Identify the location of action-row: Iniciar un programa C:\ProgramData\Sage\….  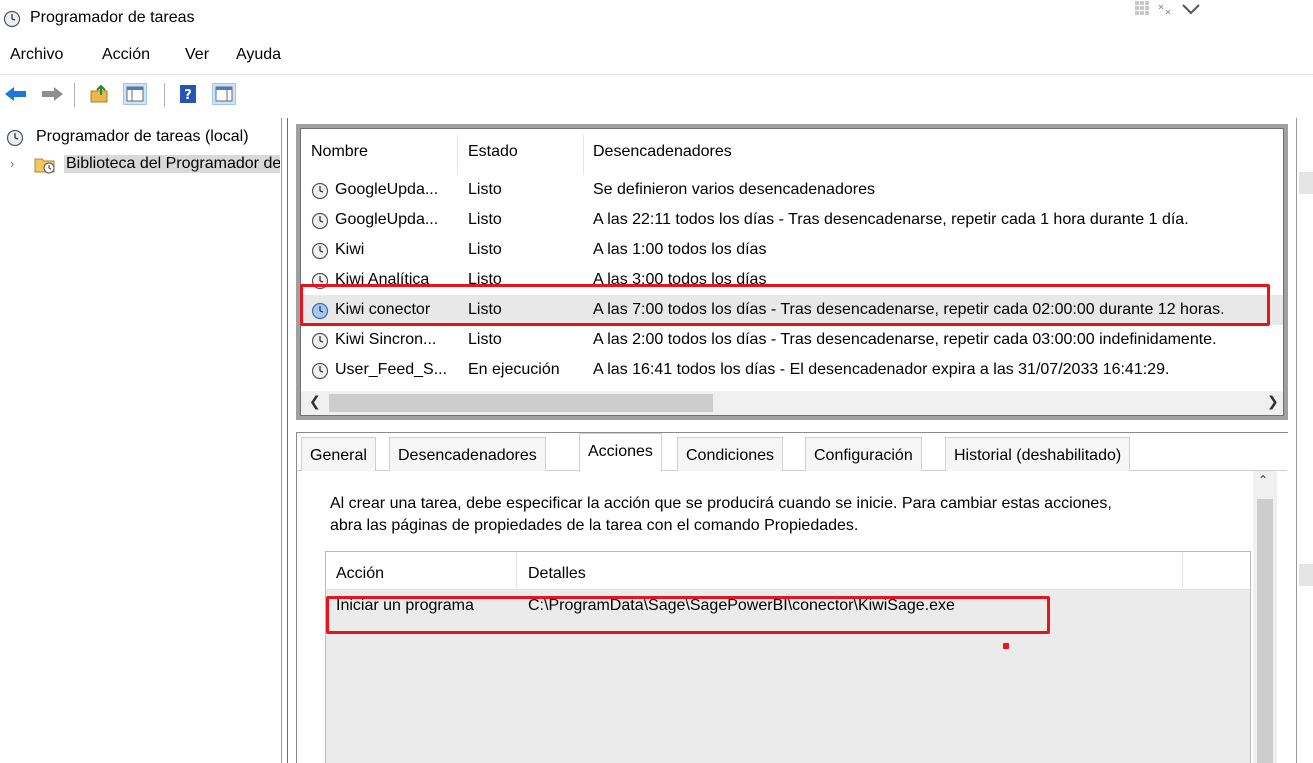
(788, 605).